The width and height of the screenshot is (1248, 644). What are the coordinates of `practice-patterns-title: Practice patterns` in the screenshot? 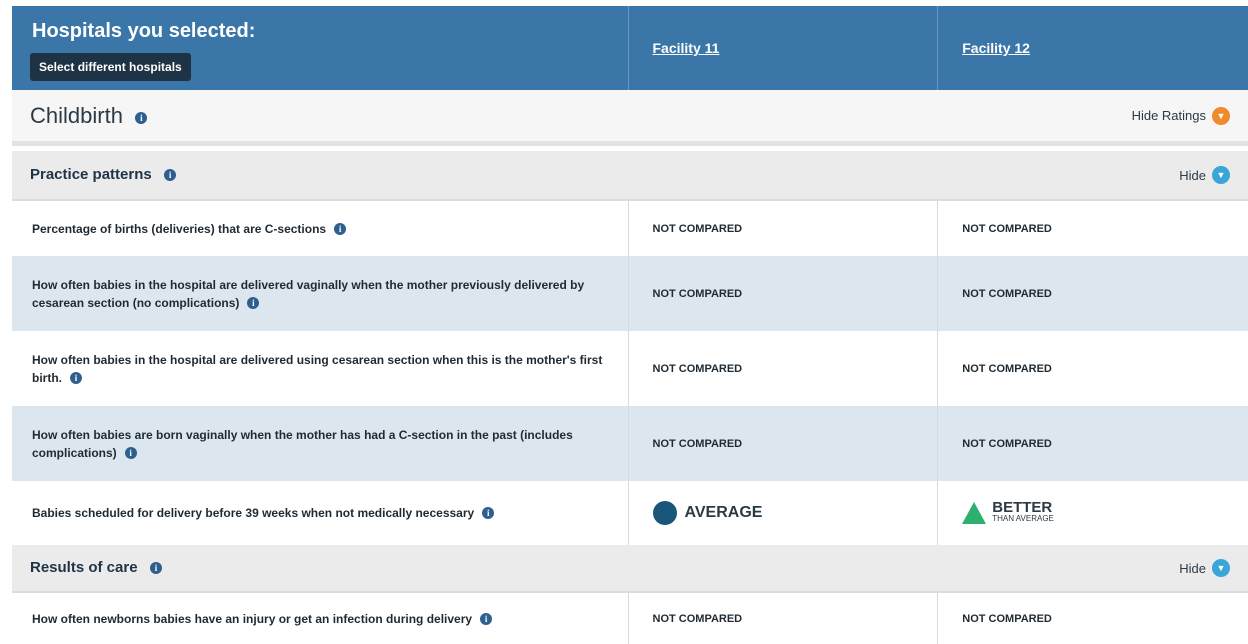 It's located at (91, 174).